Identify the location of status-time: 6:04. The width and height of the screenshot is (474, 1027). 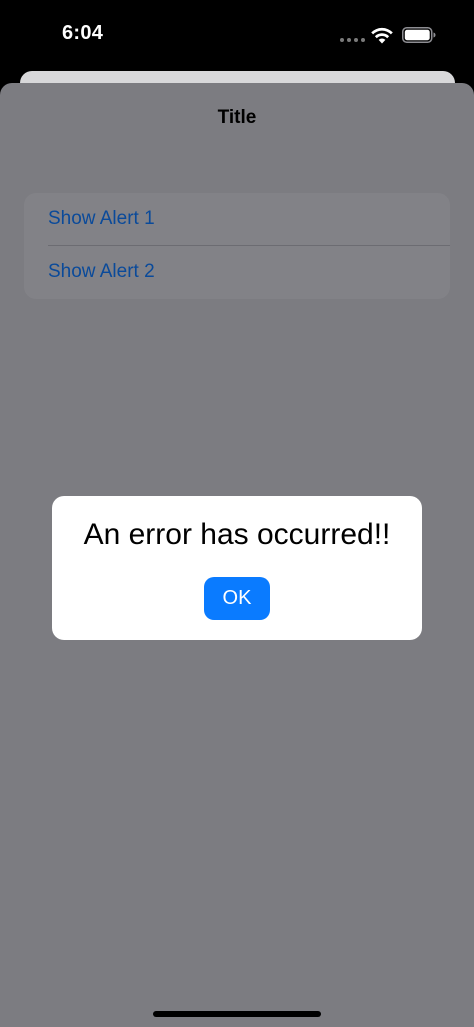
(83, 33).